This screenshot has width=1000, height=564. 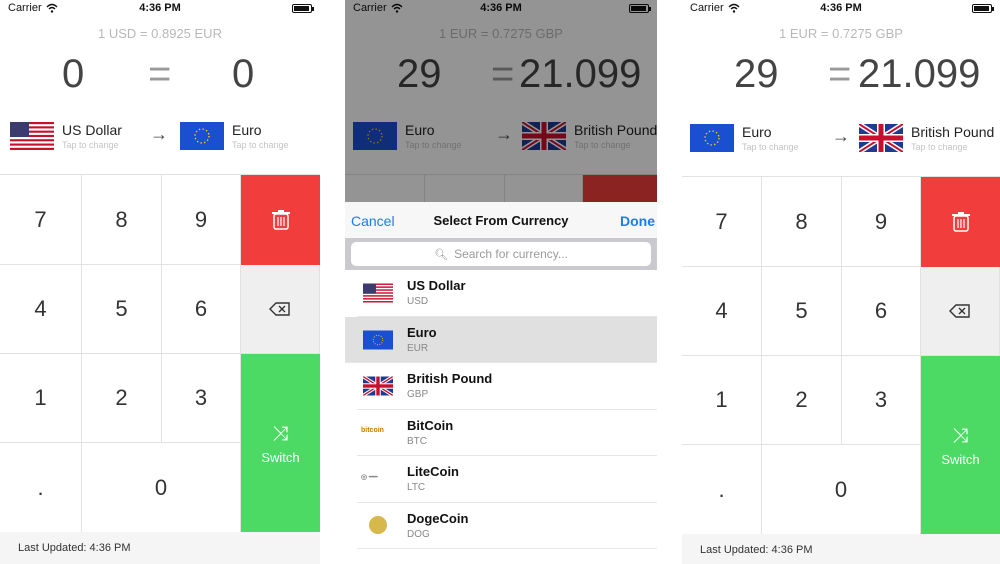 I want to click on done-button: Done, so click(x=637, y=221).